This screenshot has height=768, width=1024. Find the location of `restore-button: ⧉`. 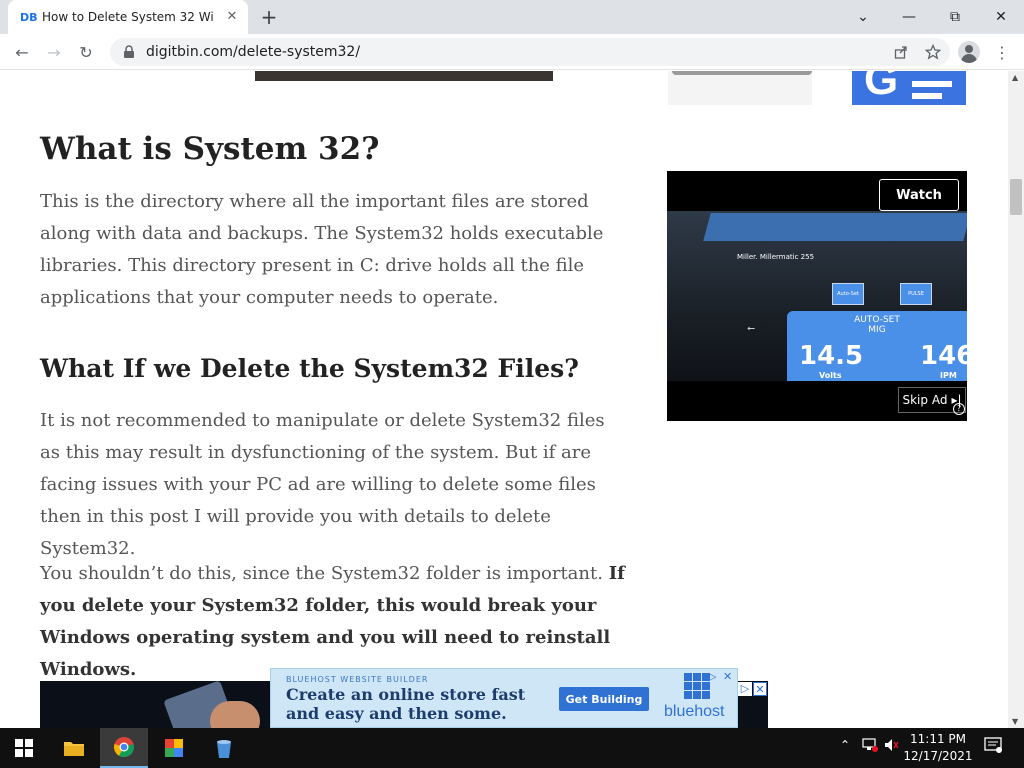

restore-button: ⧉ is located at coordinates (955, 17).